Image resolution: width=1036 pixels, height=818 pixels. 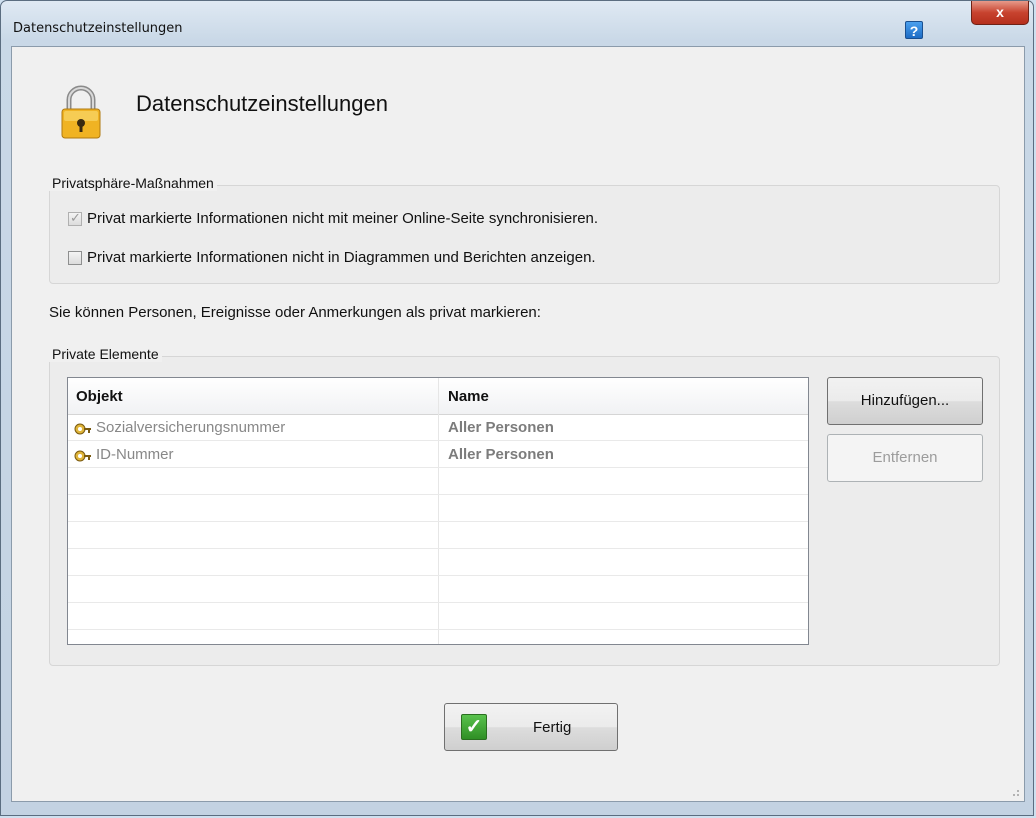 I want to click on row-object-cell: Sozialversicherungsnummer, so click(x=179, y=427).